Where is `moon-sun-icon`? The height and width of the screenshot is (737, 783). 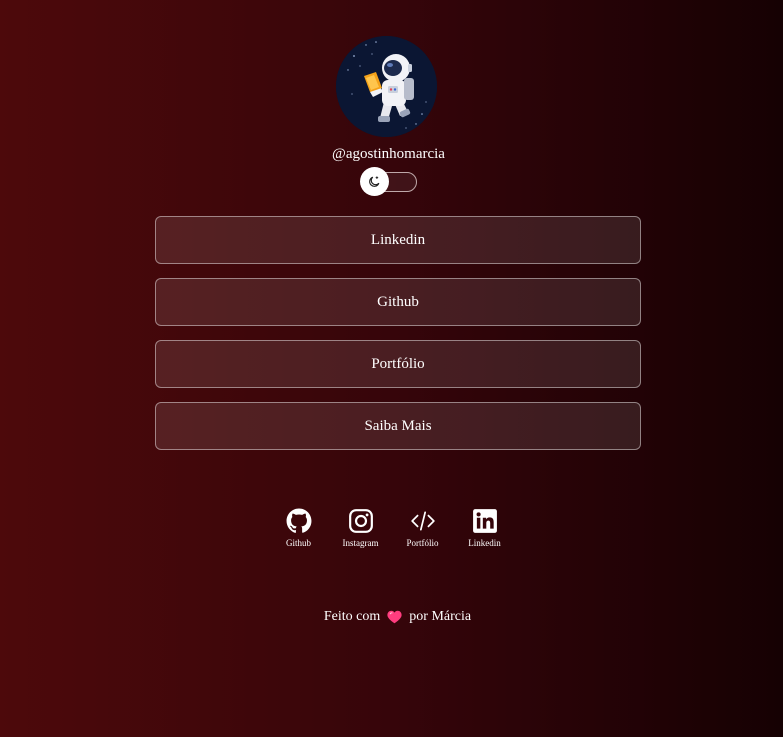
moon-sun-icon is located at coordinates (374, 181).